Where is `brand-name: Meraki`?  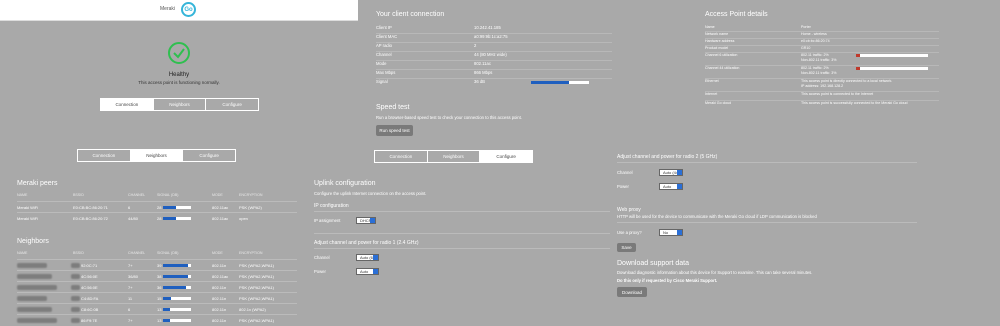 brand-name: Meraki is located at coordinates (168, 9).